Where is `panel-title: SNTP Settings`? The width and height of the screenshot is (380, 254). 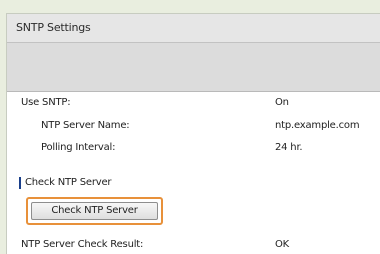 panel-title: SNTP Settings is located at coordinates (53, 27).